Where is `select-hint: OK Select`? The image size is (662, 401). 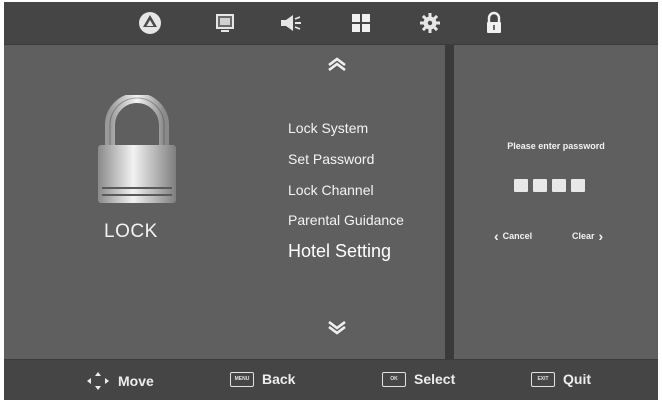
select-hint: OK Select is located at coordinates (418, 379).